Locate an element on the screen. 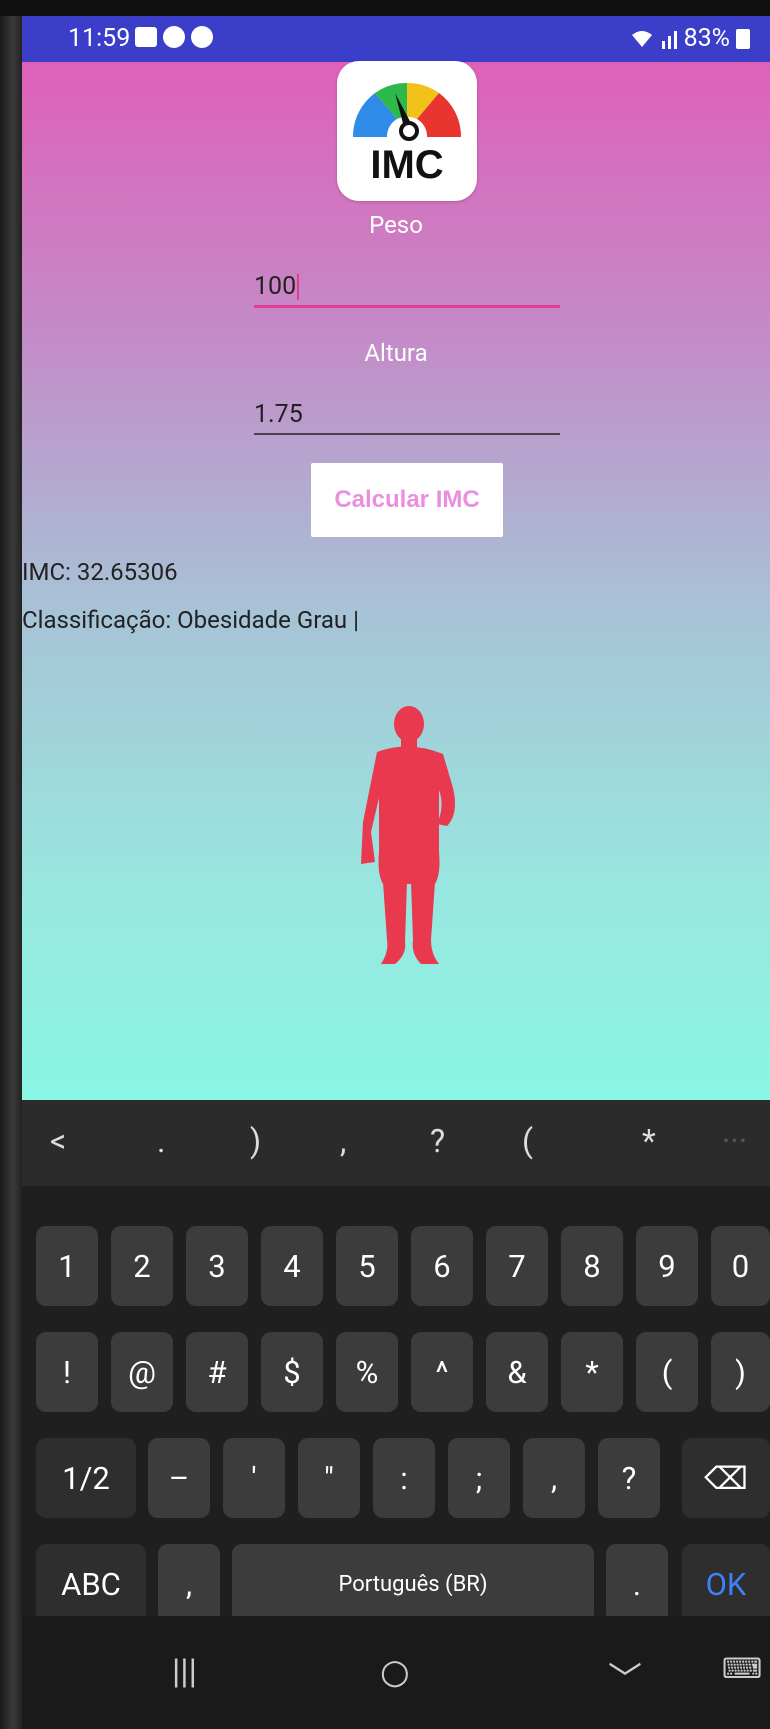 The height and width of the screenshot is (1729, 770). wifi-icon is located at coordinates (641, 38).